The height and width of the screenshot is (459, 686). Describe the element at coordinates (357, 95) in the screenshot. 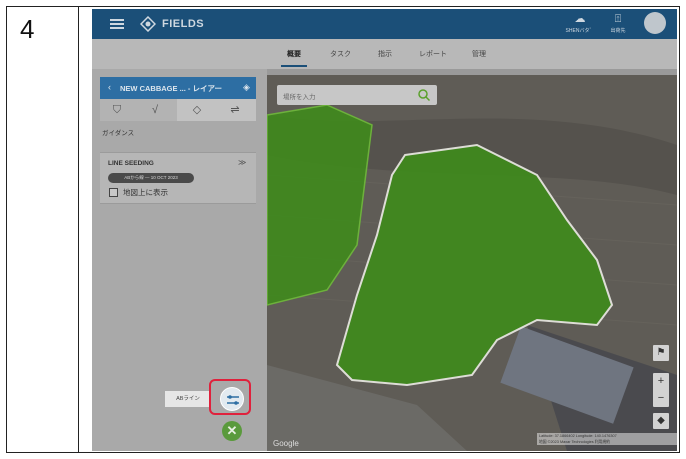

I see `place-search-box: 場所を入力` at that location.